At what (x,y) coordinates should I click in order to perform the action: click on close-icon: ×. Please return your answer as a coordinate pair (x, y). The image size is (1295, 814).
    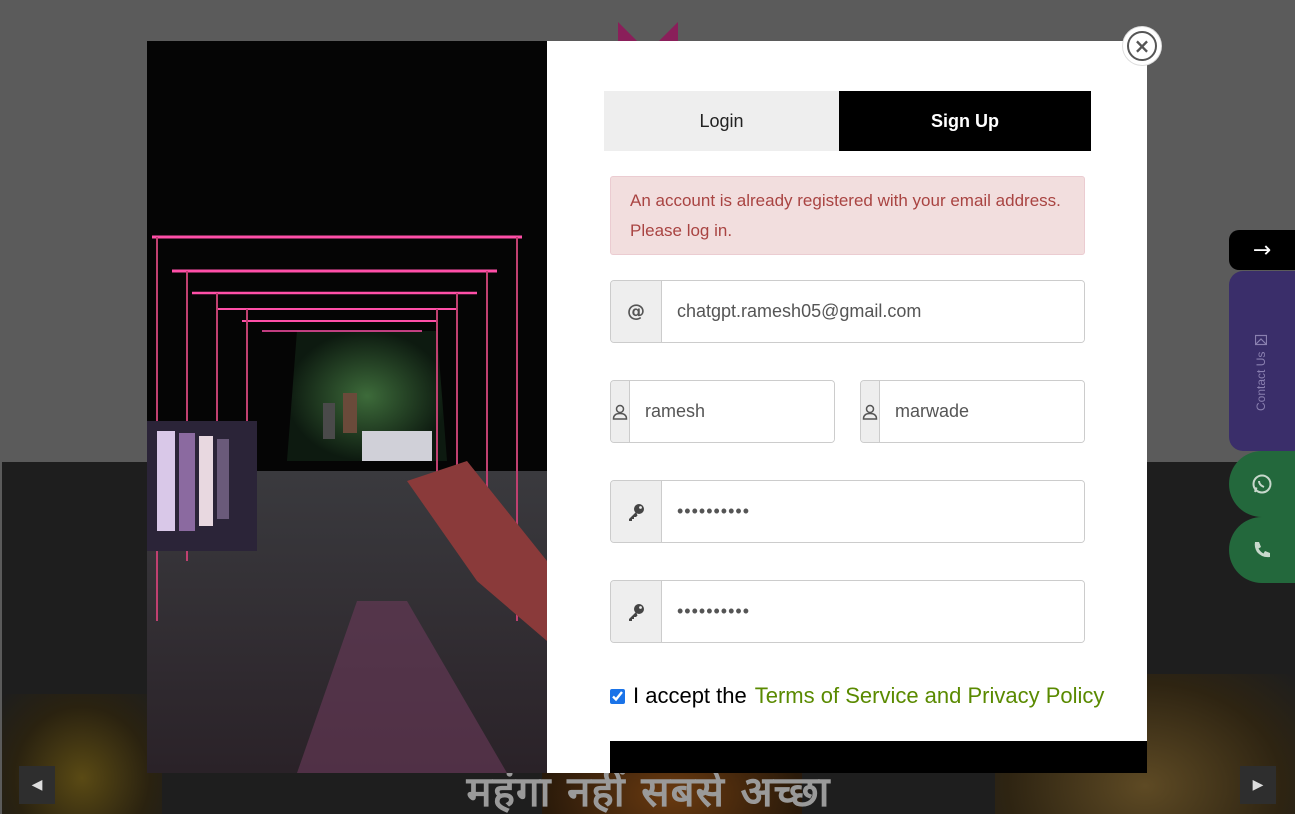
    Looking at the image, I should click on (1142, 46).